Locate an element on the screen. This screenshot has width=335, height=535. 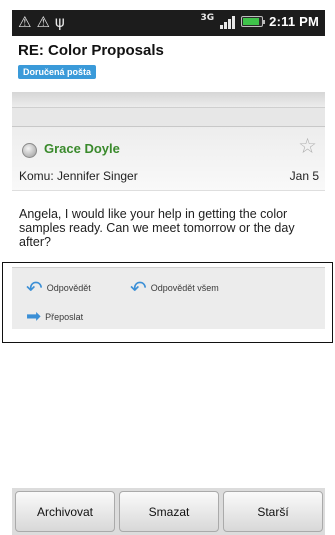
battery-icon is located at coordinates (253, 21).